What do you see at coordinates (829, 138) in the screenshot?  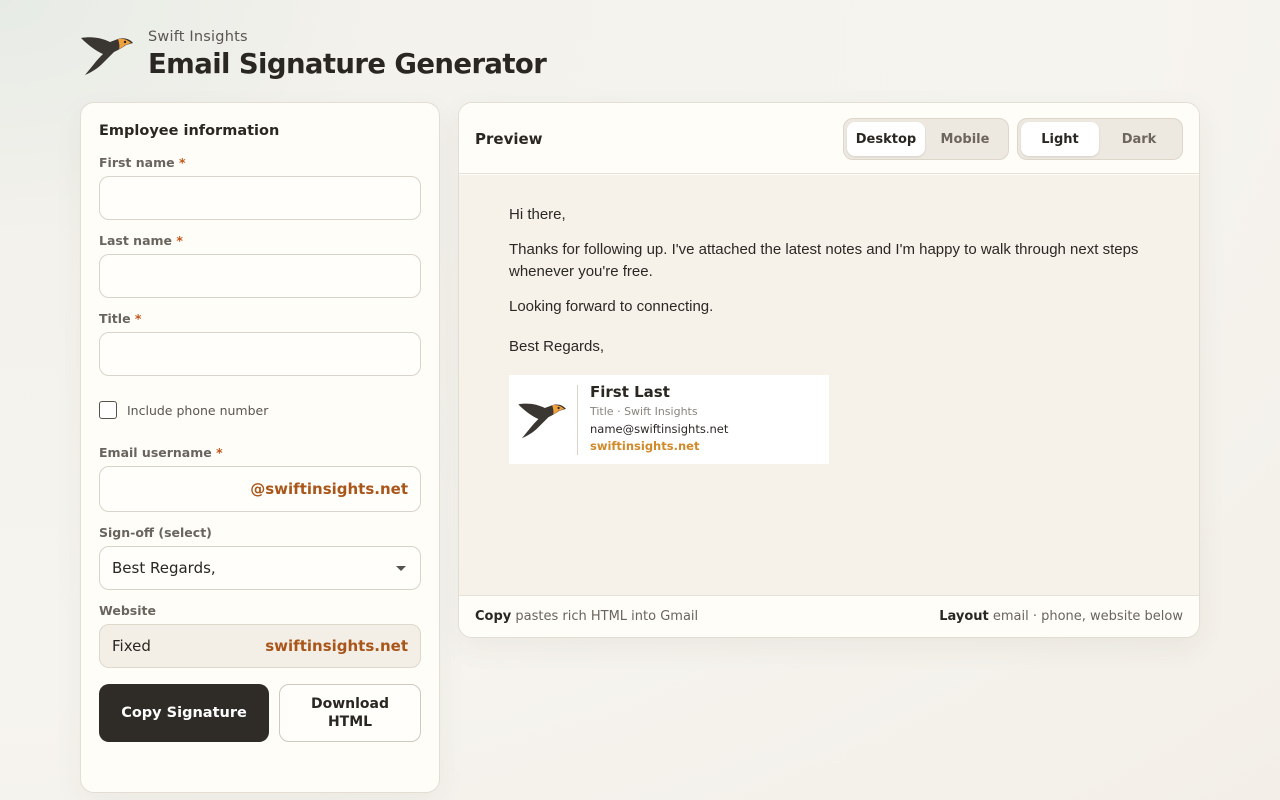 I see `preview-header: Preview Desktop Mobile Light Dark` at bounding box center [829, 138].